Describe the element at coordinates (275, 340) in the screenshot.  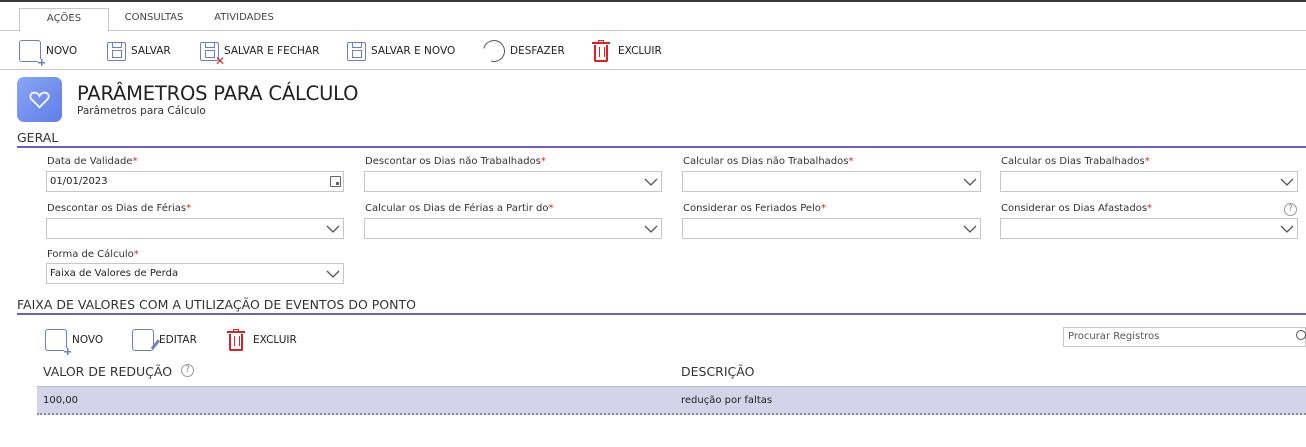
I see `faixa-excluir-label: EXCLUIR` at that location.